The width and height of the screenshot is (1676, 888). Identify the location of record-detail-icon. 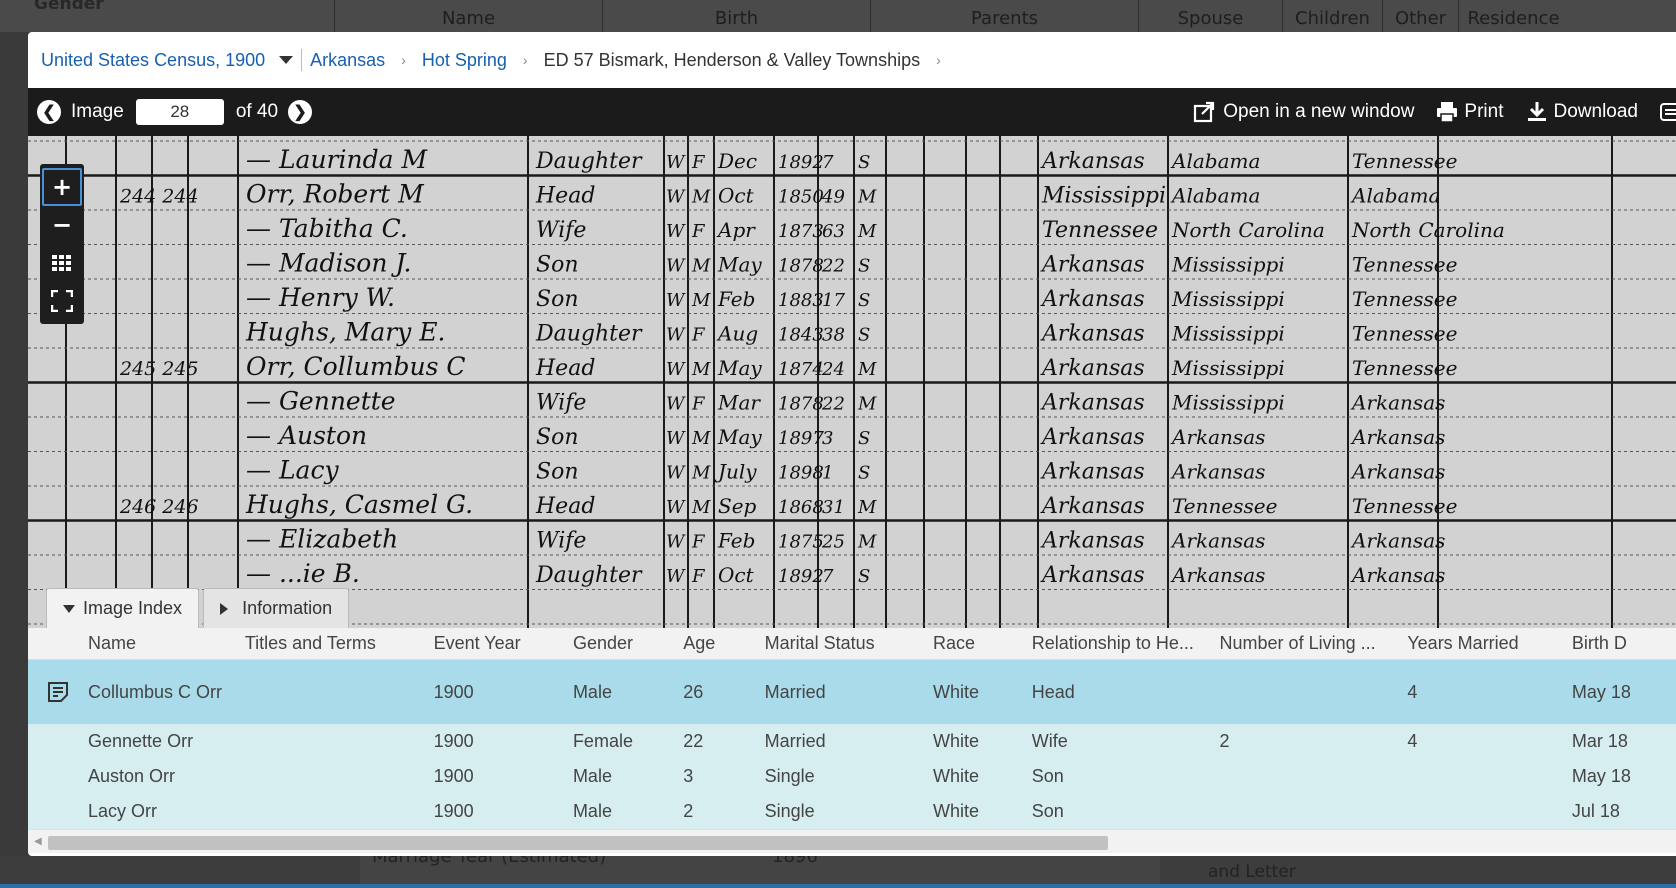
(58, 692).